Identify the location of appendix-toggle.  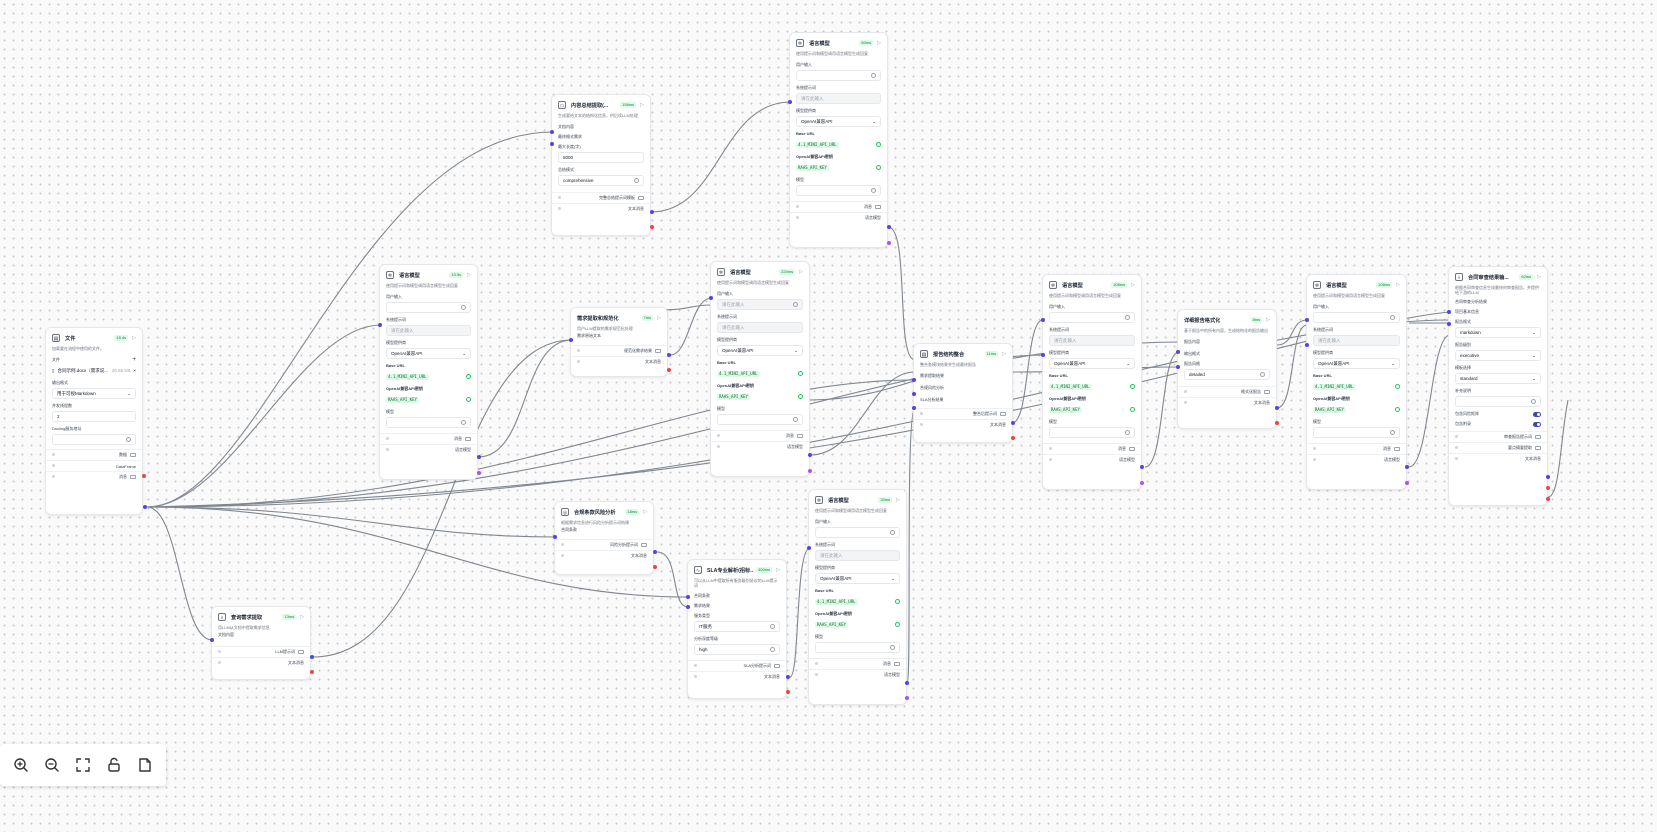
(1537, 424).